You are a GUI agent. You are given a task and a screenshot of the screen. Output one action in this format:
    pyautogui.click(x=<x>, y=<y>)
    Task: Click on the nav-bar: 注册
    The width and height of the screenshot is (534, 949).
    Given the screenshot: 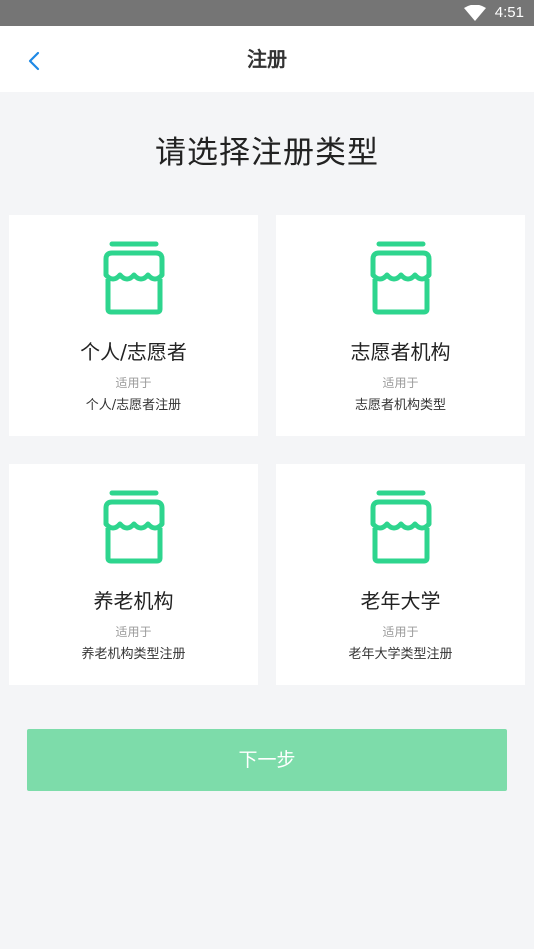 What is the action you would take?
    pyautogui.click(x=267, y=59)
    